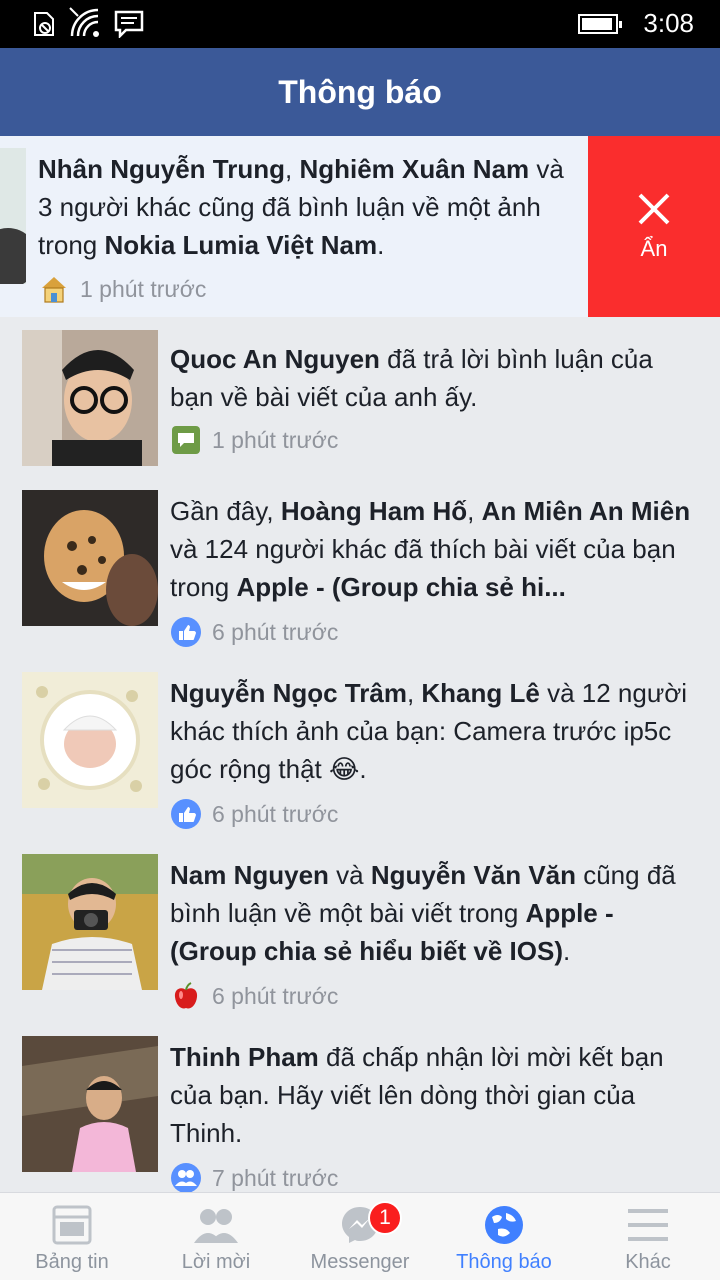 The height and width of the screenshot is (1280, 720). What do you see at coordinates (600, 24) in the screenshot?
I see `battery-icon` at bounding box center [600, 24].